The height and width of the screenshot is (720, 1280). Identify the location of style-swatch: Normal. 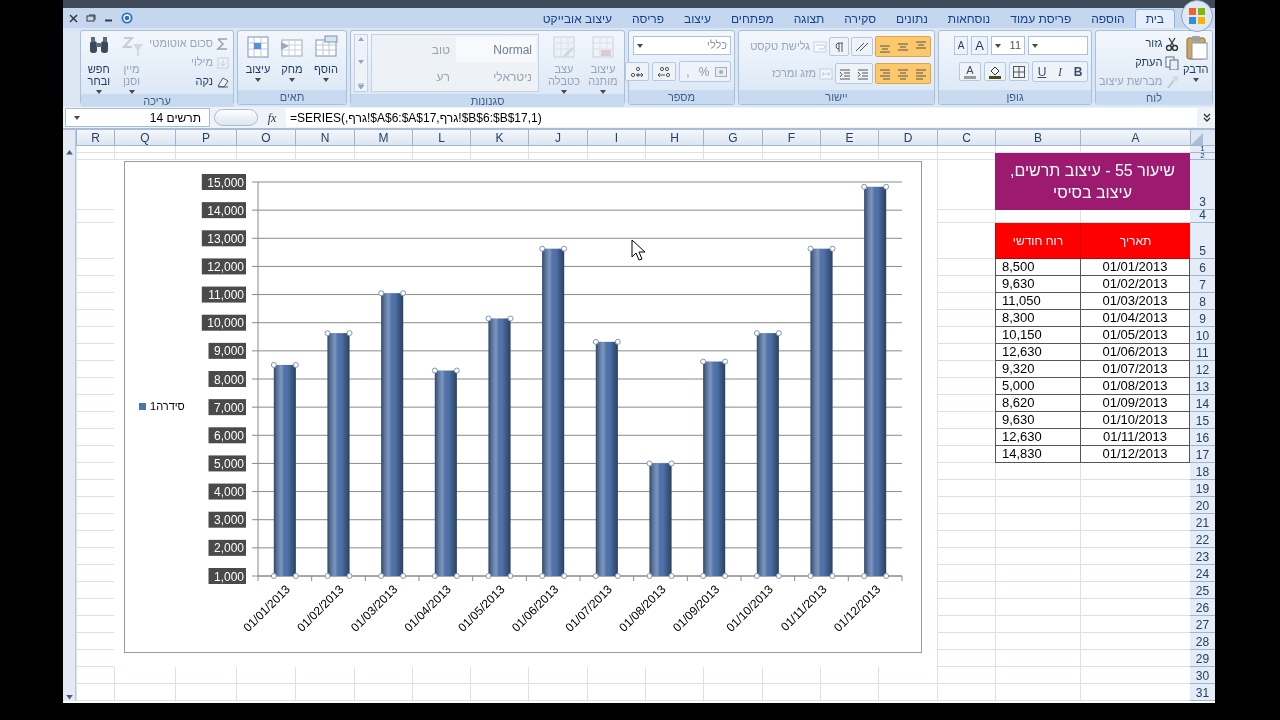
(496, 49).